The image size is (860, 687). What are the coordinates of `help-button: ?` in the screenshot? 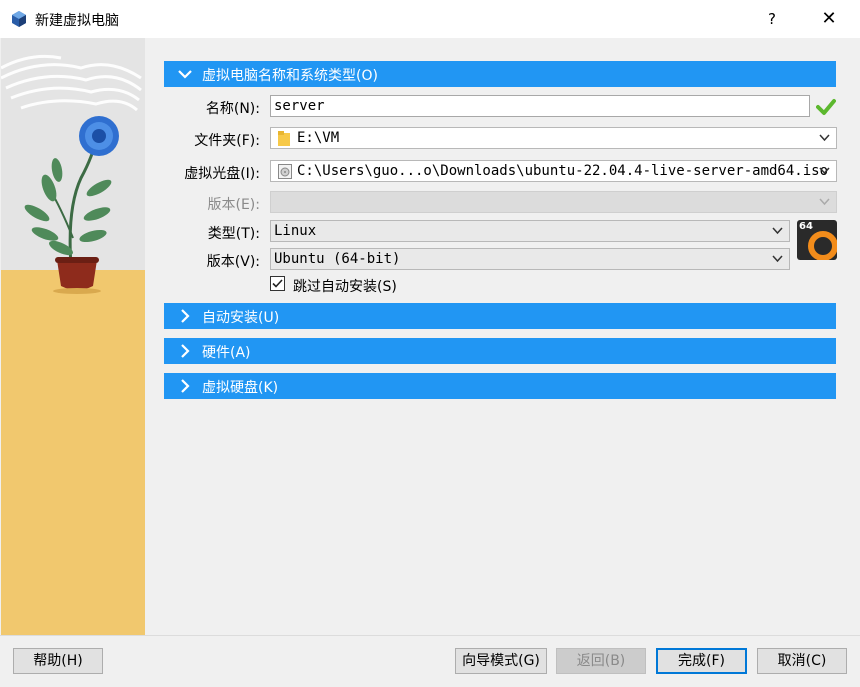 It's located at (772, 19).